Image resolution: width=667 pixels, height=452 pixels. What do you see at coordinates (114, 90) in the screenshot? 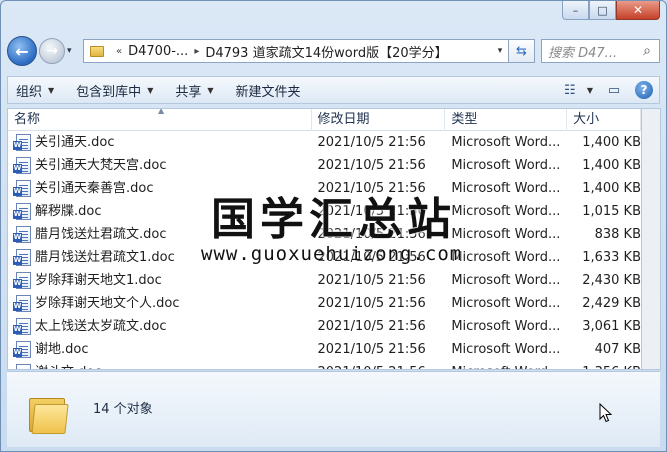
I see `include-in-library-menu: 包含到库中 ▼` at bounding box center [114, 90].